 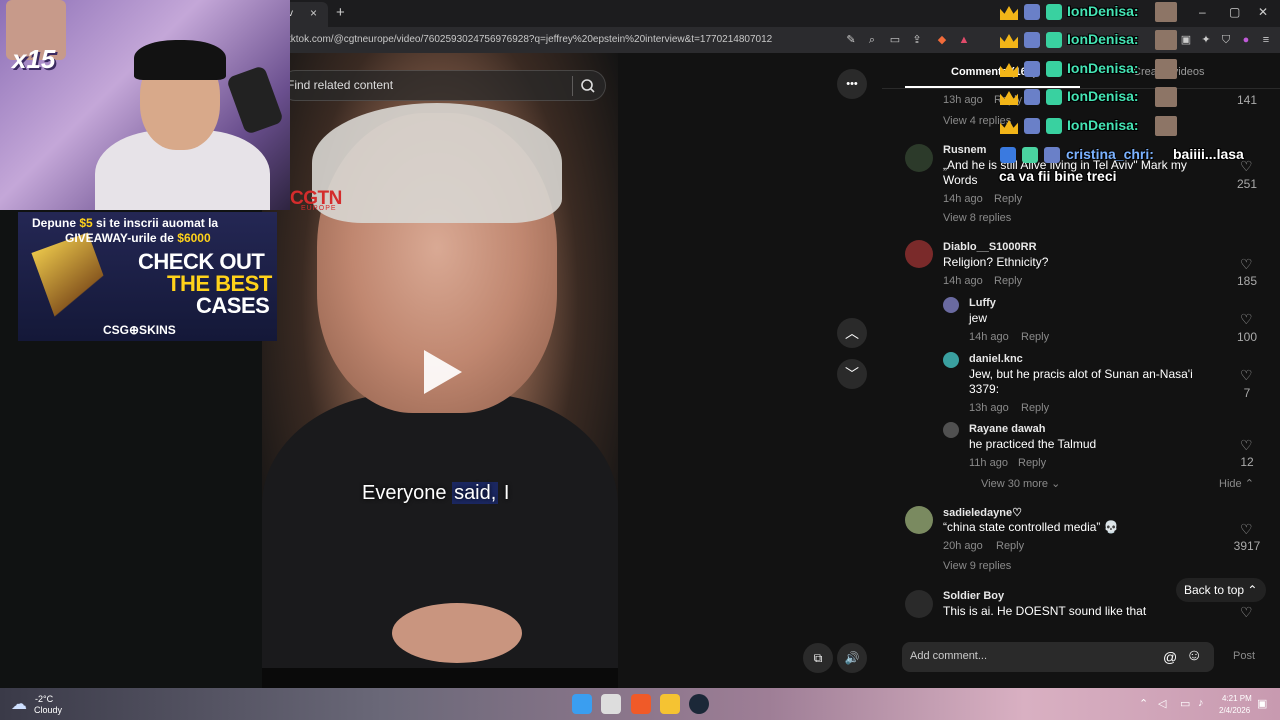 I want to click on network-icon: ▭, so click(x=1185, y=703).